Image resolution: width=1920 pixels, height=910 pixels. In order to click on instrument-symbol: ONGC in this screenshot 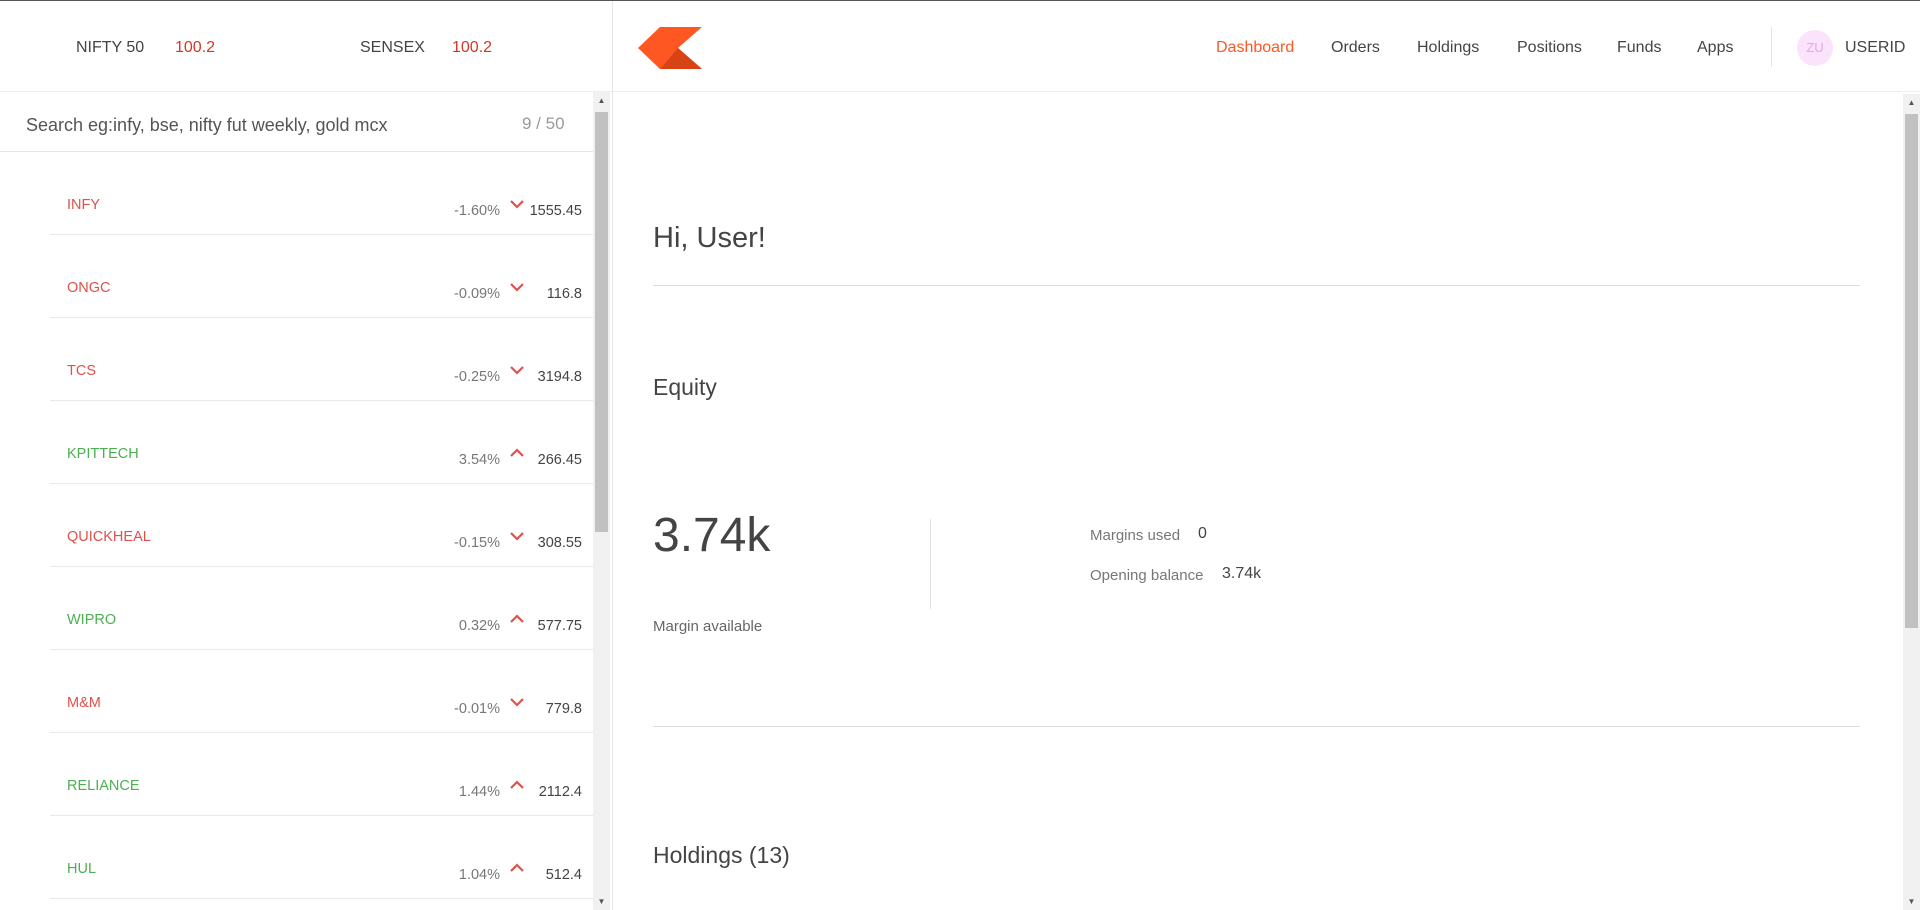, I will do `click(89, 288)`.